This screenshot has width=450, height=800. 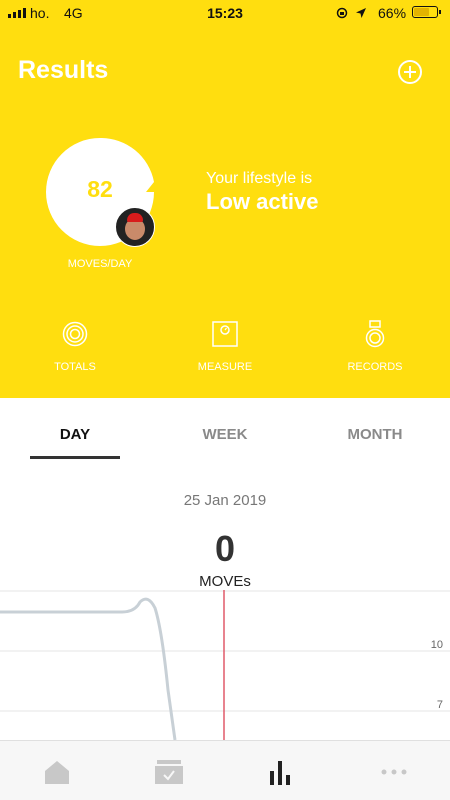 What do you see at coordinates (169, 772) in the screenshot?
I see `inbox-check-icon` at bounding box center [169, 772].